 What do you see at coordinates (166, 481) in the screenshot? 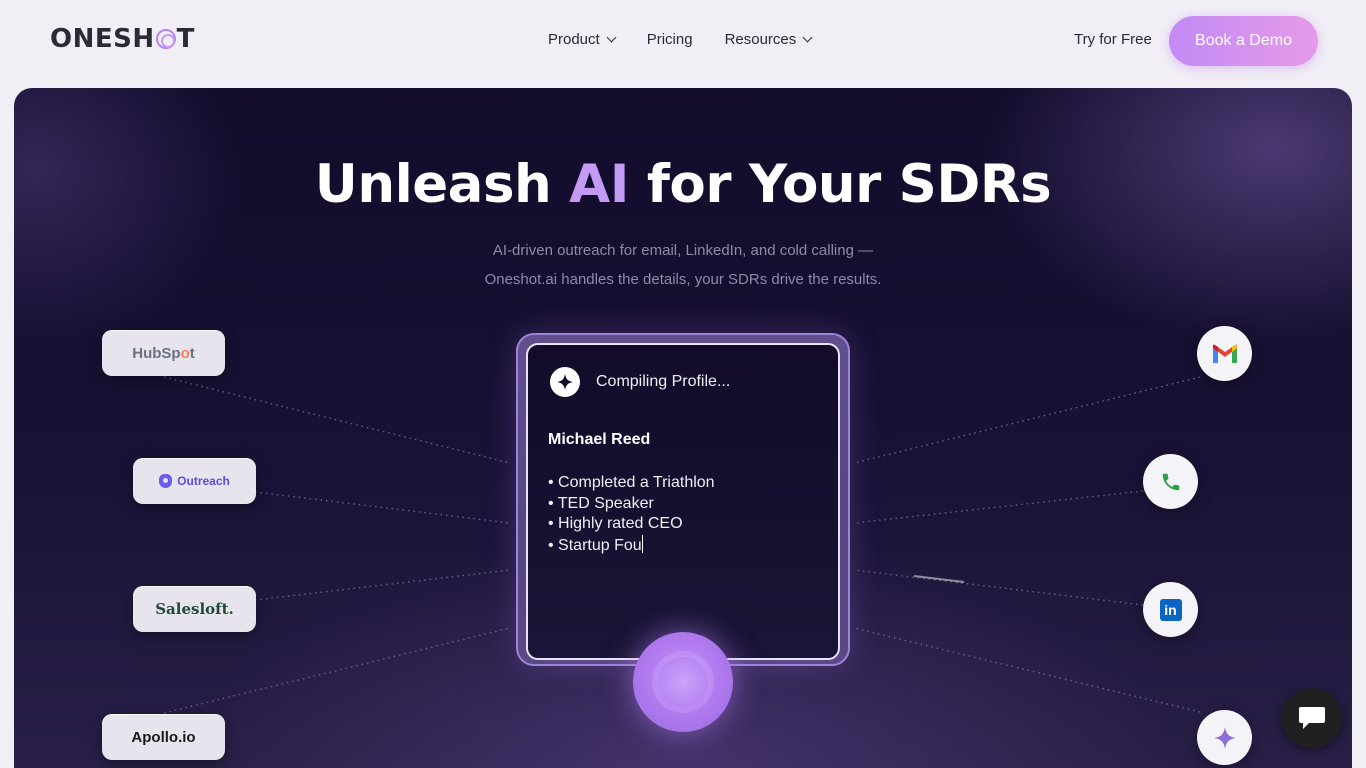
I see `outreach-shield-icon` at bounding box center [166, 481].